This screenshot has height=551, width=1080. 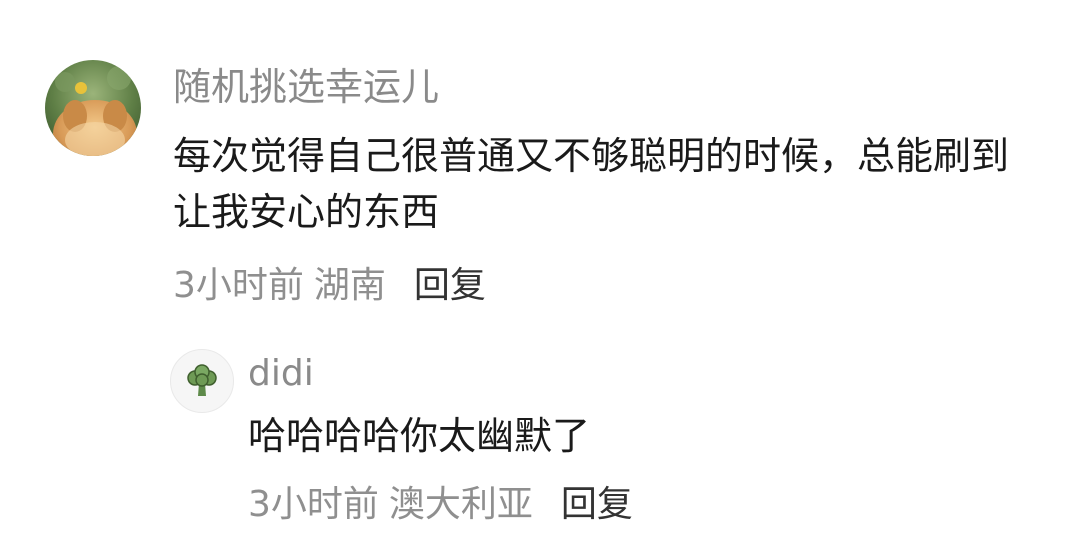 I want to click on comment-location: 湖南, so click(x=349, y=285).